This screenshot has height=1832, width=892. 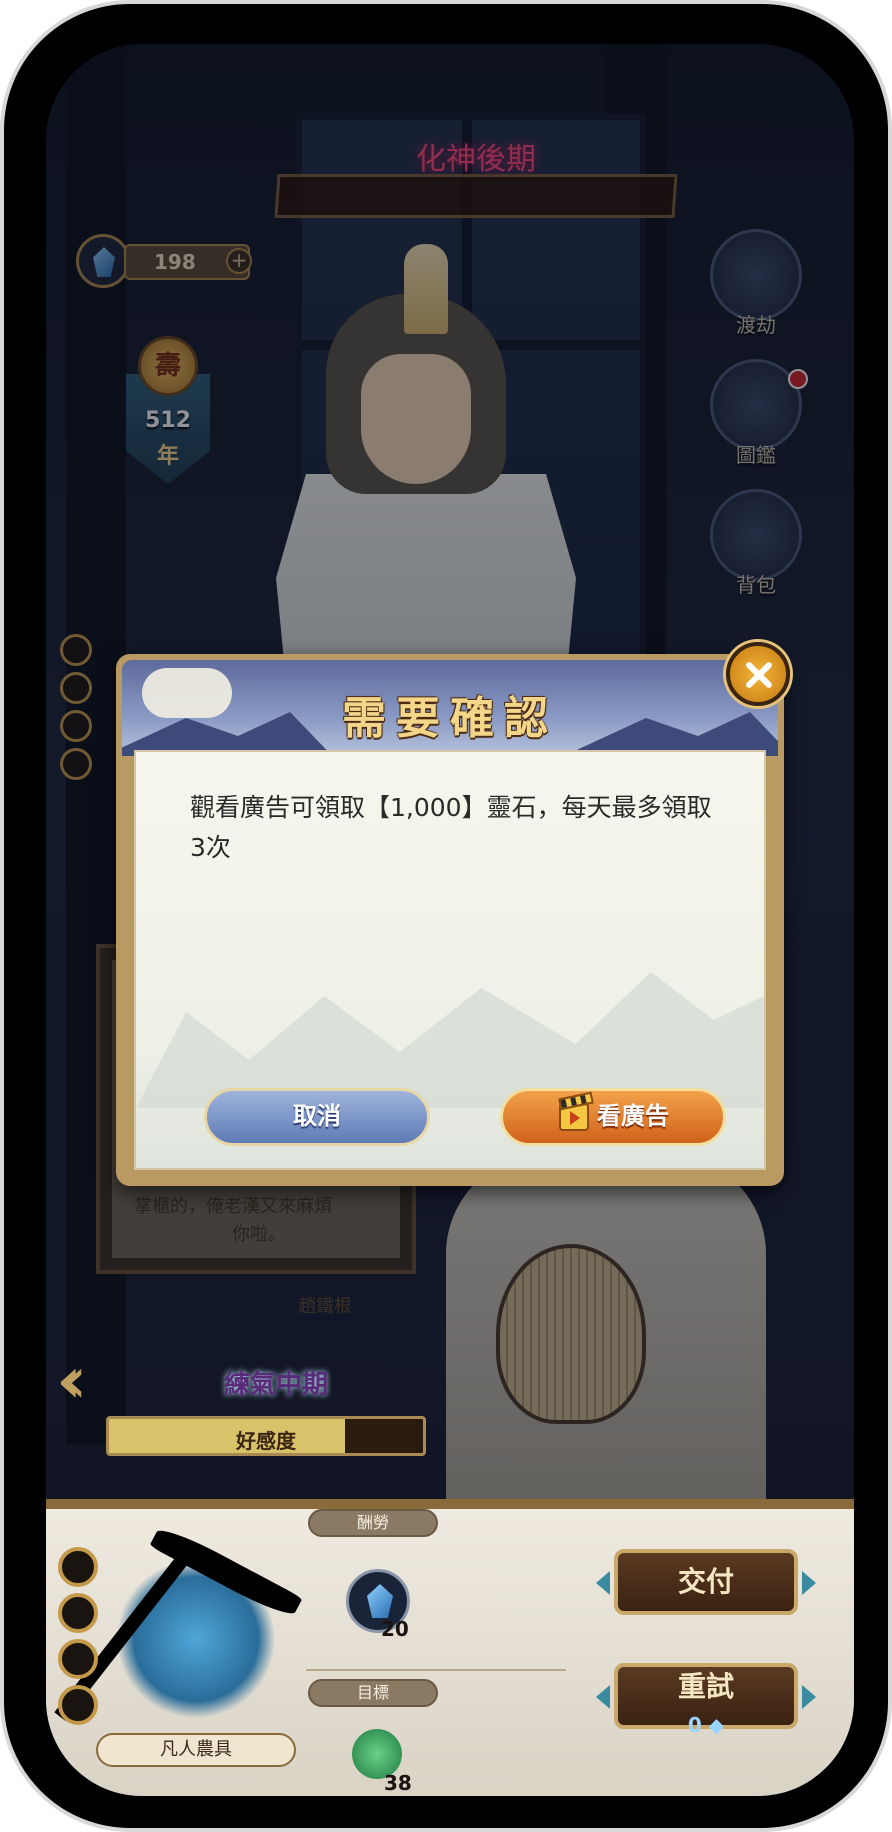 I want to click on previous-npc-arrow-icon: ‹‹, so click(x=72, y=1381).